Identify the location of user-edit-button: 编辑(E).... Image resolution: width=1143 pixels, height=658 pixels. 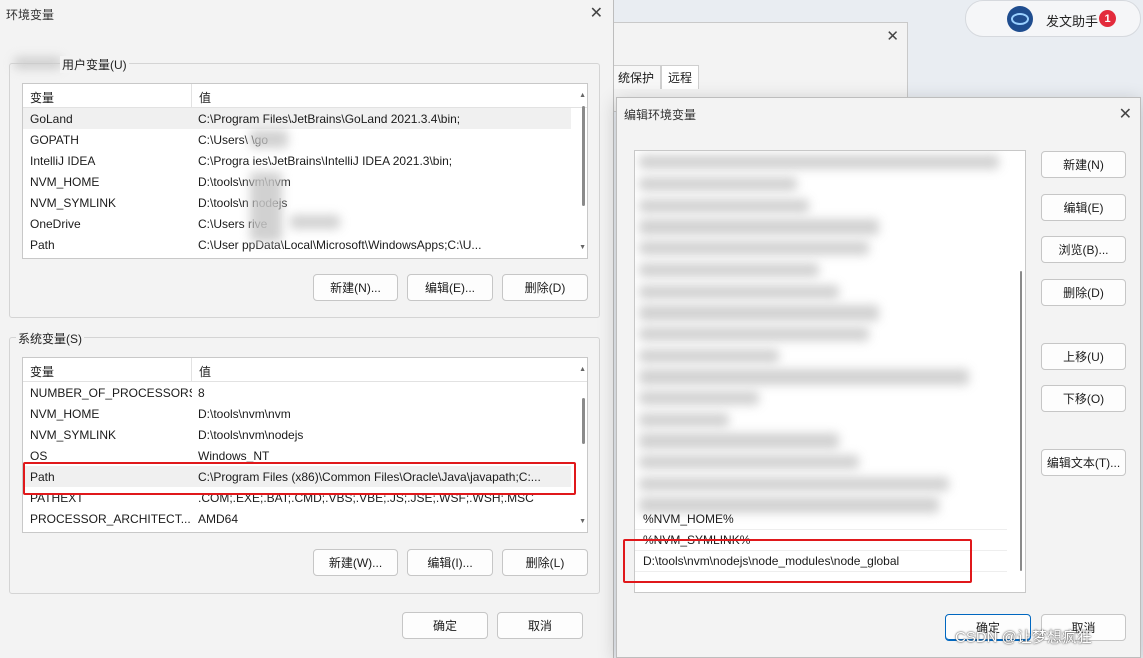
(450, 287).